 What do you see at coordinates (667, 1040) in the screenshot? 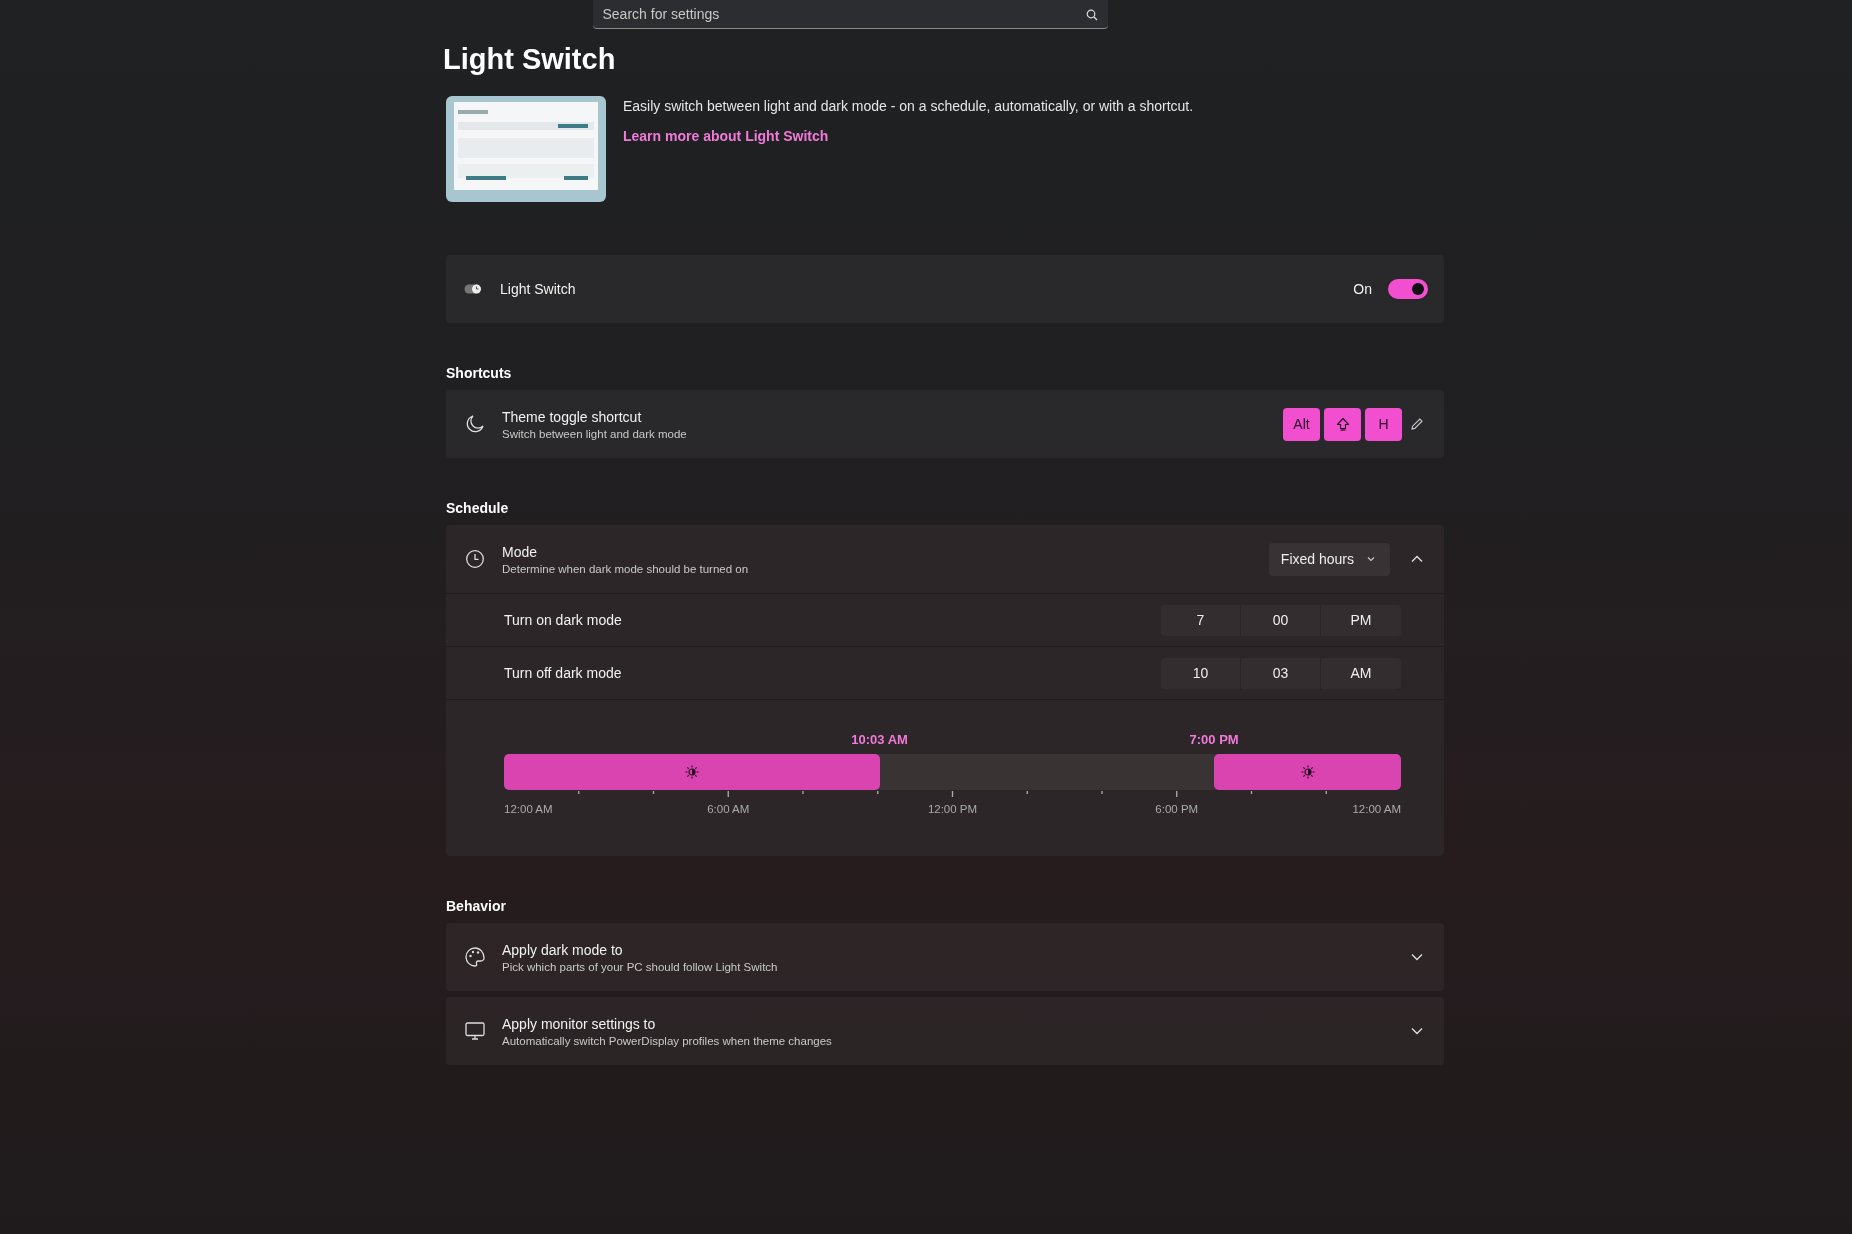
I see `setting-description: Automatically switch PowerDisplay profiles when theme changes` at bounding box center [667, 1040].